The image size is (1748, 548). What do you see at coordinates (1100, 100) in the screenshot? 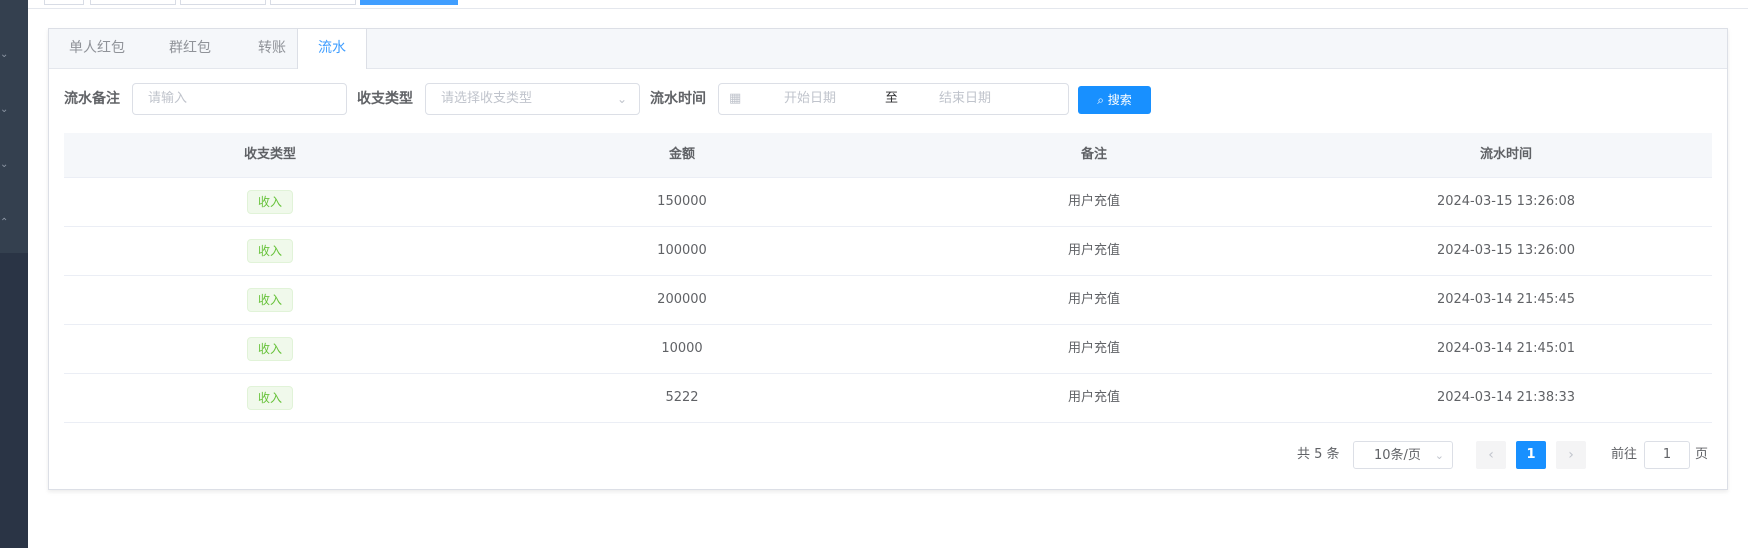
I see `search-icon: ⌕` at bounding box center [1100, 100].